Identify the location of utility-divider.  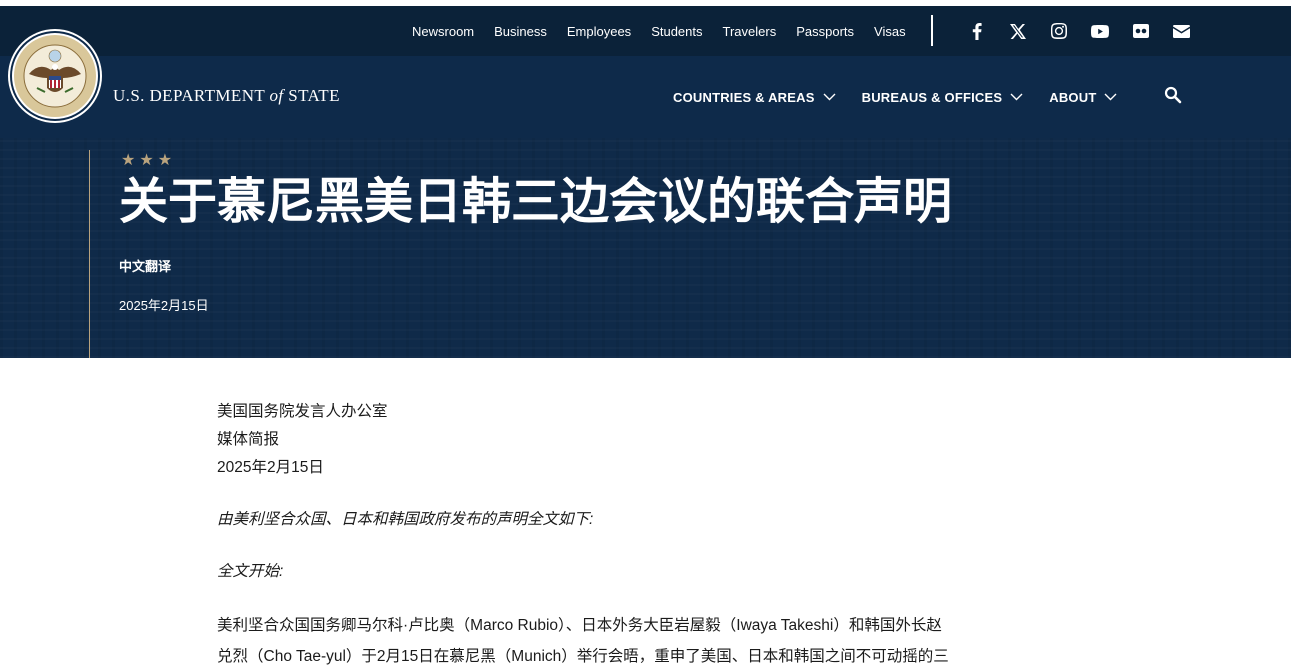
(932, 30).